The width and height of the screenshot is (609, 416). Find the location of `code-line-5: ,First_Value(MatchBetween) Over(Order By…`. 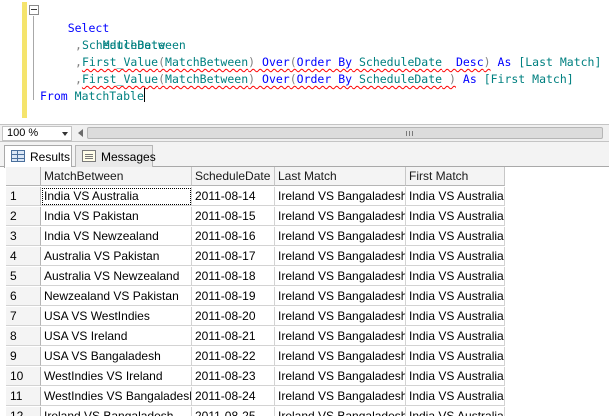

code-line-5: ,First_Value(MatchBetween) Over(Order By… is located at coordinates (324, 79).